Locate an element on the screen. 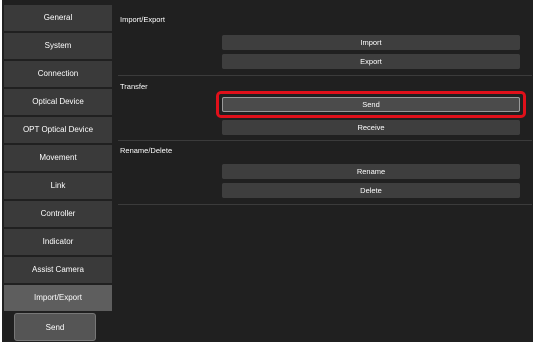  send-button-highlight is located at coordinates (371, 104).